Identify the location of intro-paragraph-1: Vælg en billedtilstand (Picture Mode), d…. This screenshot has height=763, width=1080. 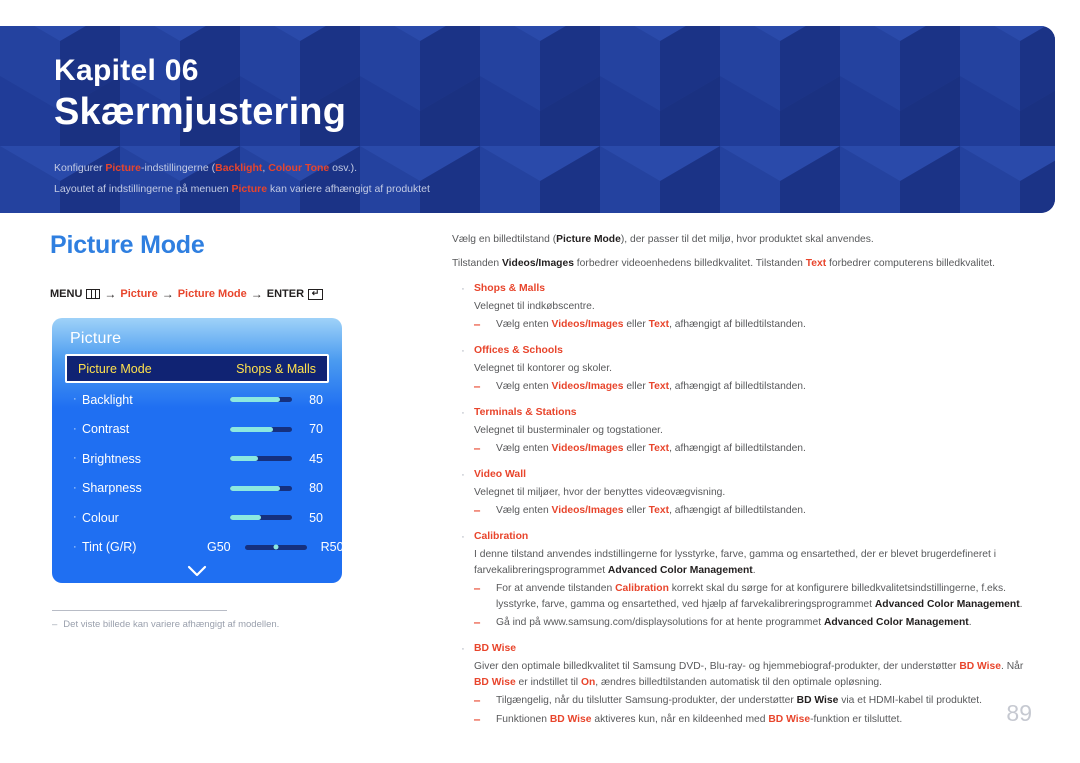
(742, 240).